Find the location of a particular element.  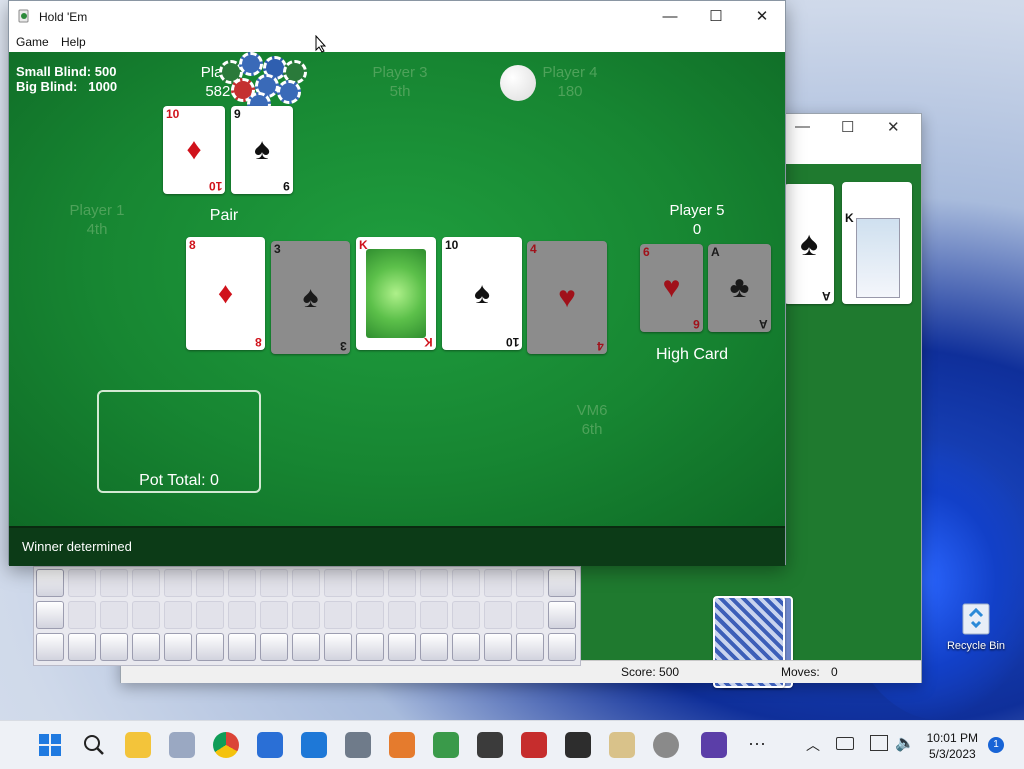

display-icon is located at coordinates (845, 743).